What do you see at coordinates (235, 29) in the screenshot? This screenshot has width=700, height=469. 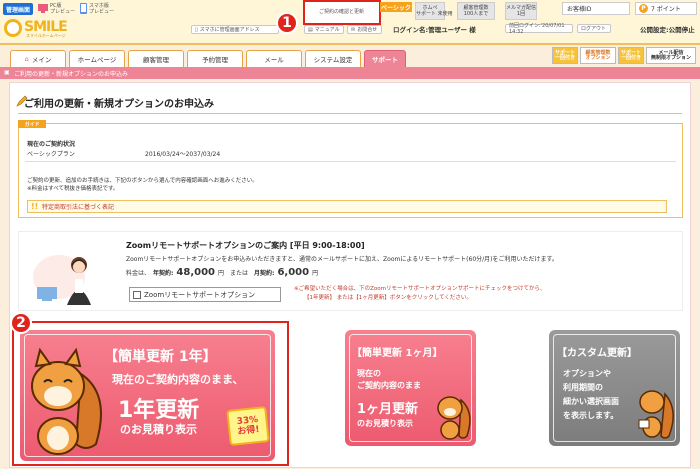 I see `sp-manage-address-button: ▯ スマホに管理画面アドレス` at bounding box center [235, 29].